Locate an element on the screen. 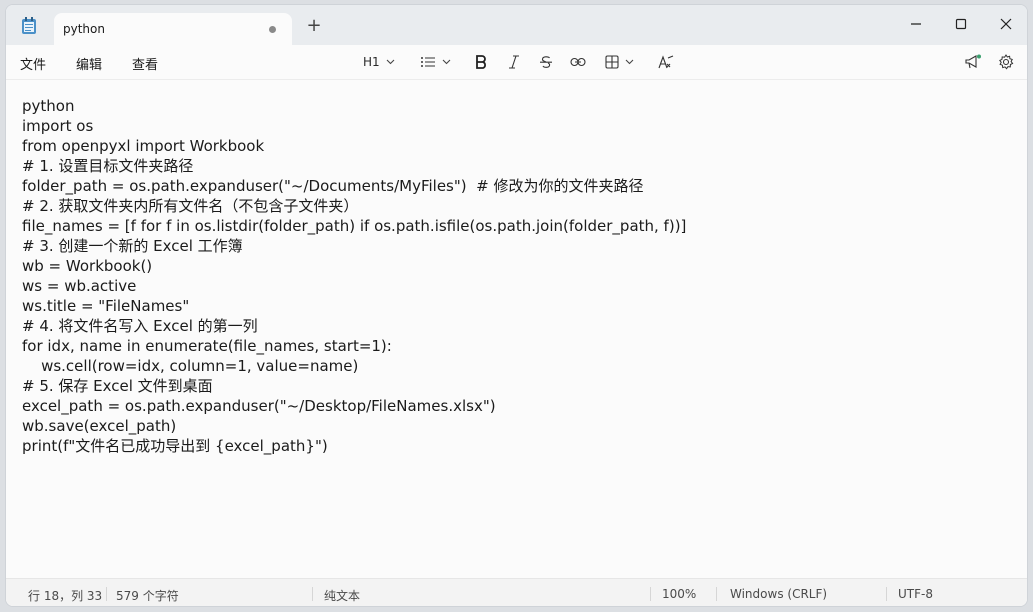 This screenshot has height=612, width=1033. table-icon is located at coordinates (612, 62).